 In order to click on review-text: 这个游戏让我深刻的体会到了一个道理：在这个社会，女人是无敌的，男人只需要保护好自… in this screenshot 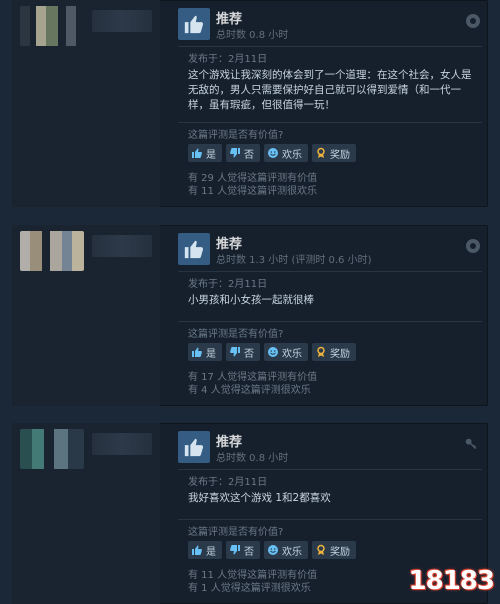, I will do `click(330, 90)`.